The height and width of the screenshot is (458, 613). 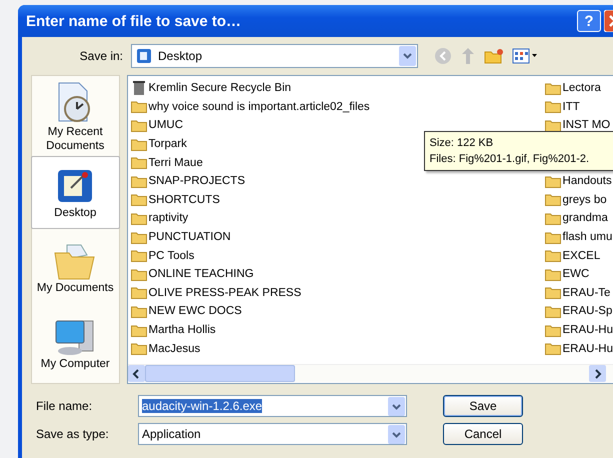 What do you see at coordinates (75, 267) in the screenshot?
I see `places-item: My Documents` at bounding box center [75, 267].